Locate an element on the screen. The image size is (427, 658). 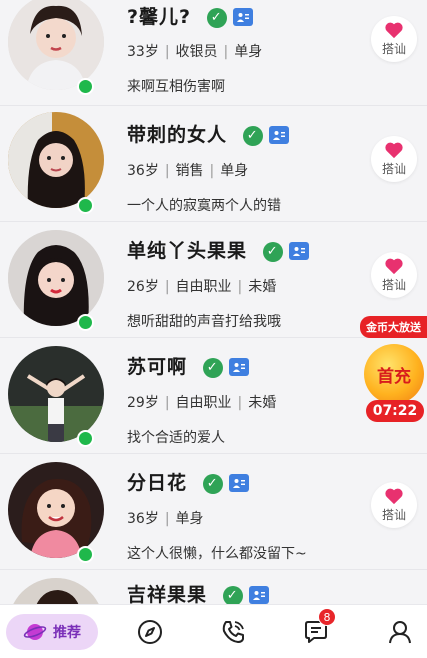
planet-icon is located at coordinates (35, 632).